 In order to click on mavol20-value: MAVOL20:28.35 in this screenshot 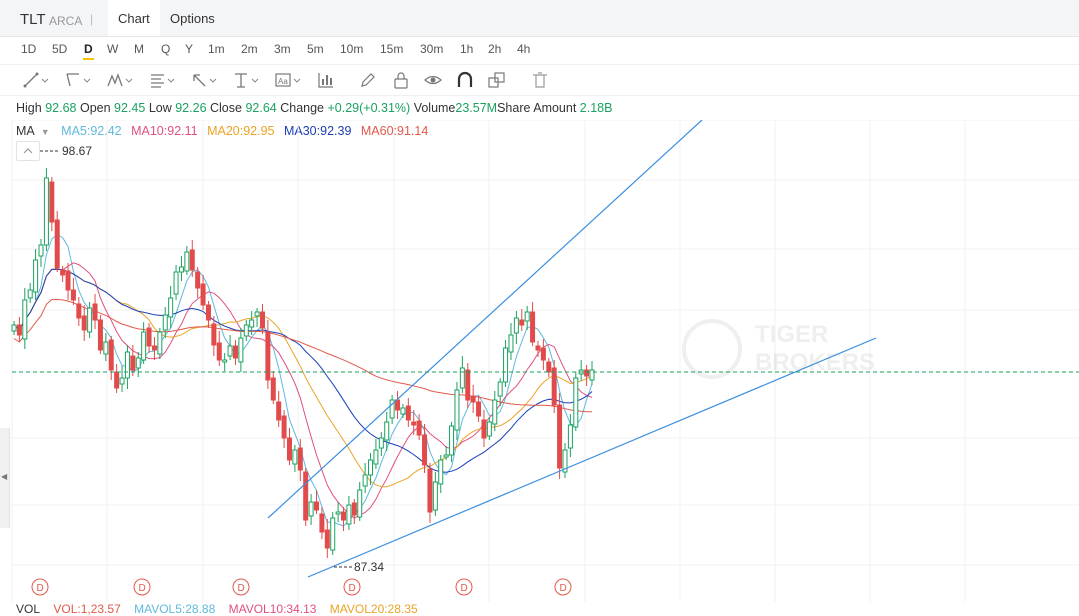, I will do `click(373, 609)`.